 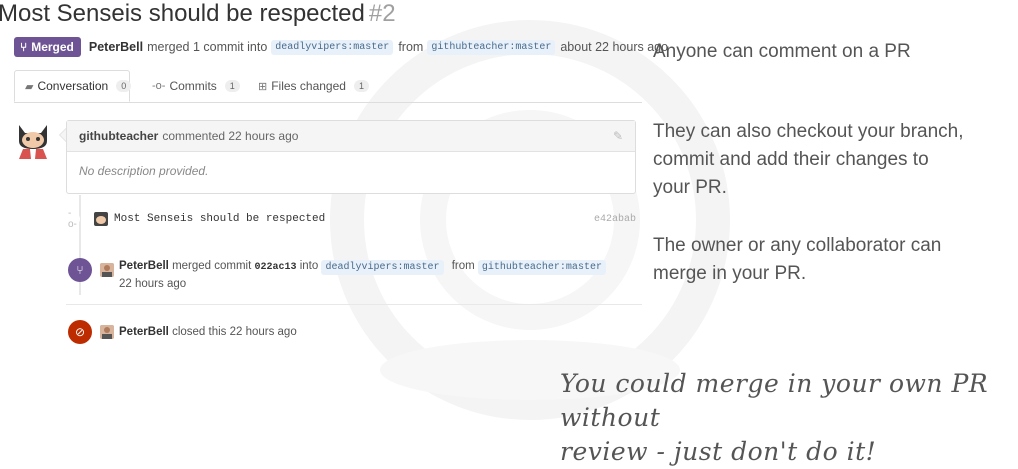 I want to click on close-event-user-link: PeterBell, so click(x=144, y=332).